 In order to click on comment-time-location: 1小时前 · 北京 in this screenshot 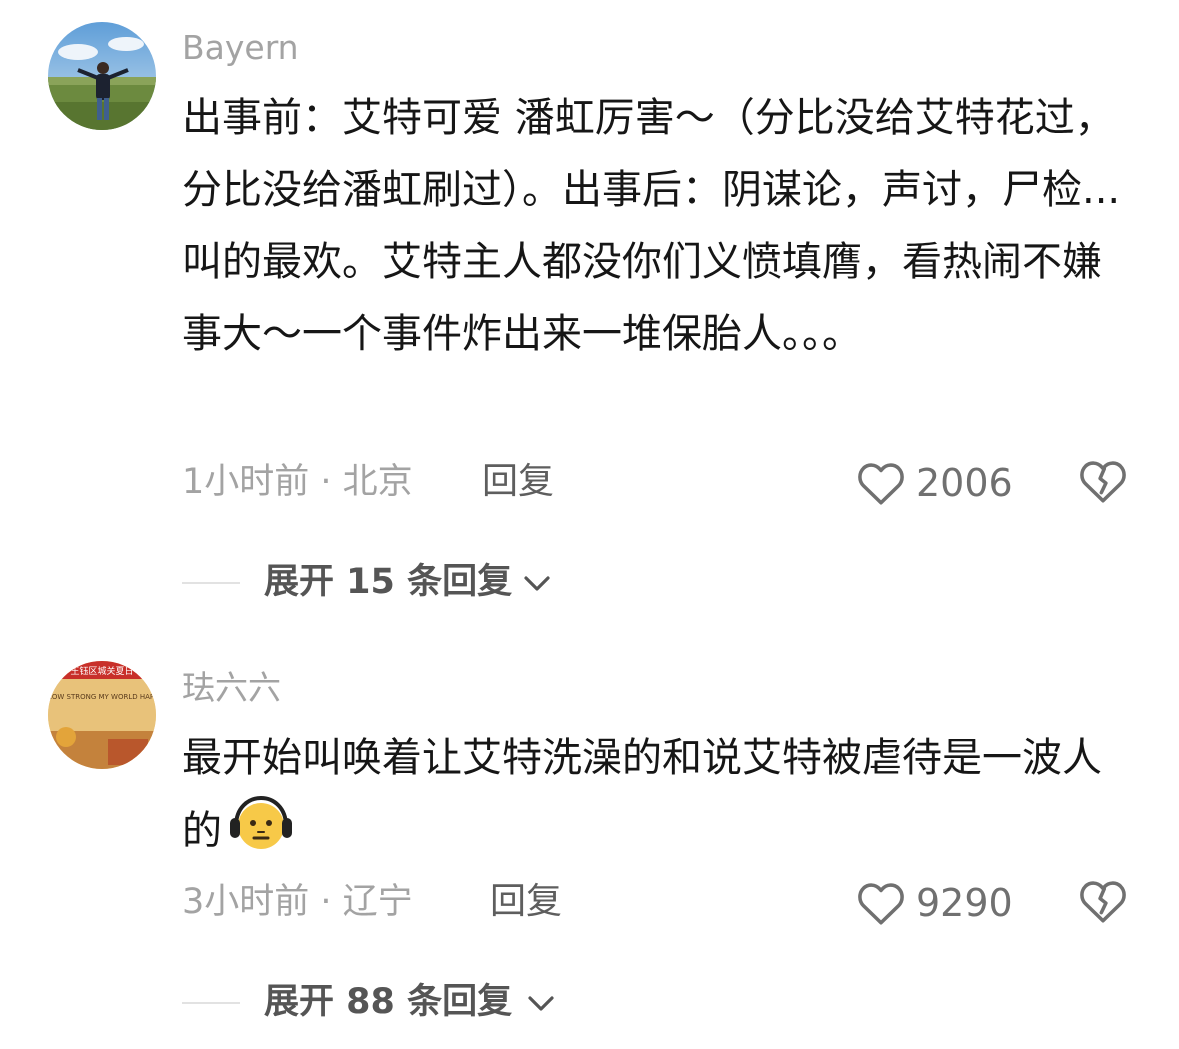, I will do `click(297, 482)`.